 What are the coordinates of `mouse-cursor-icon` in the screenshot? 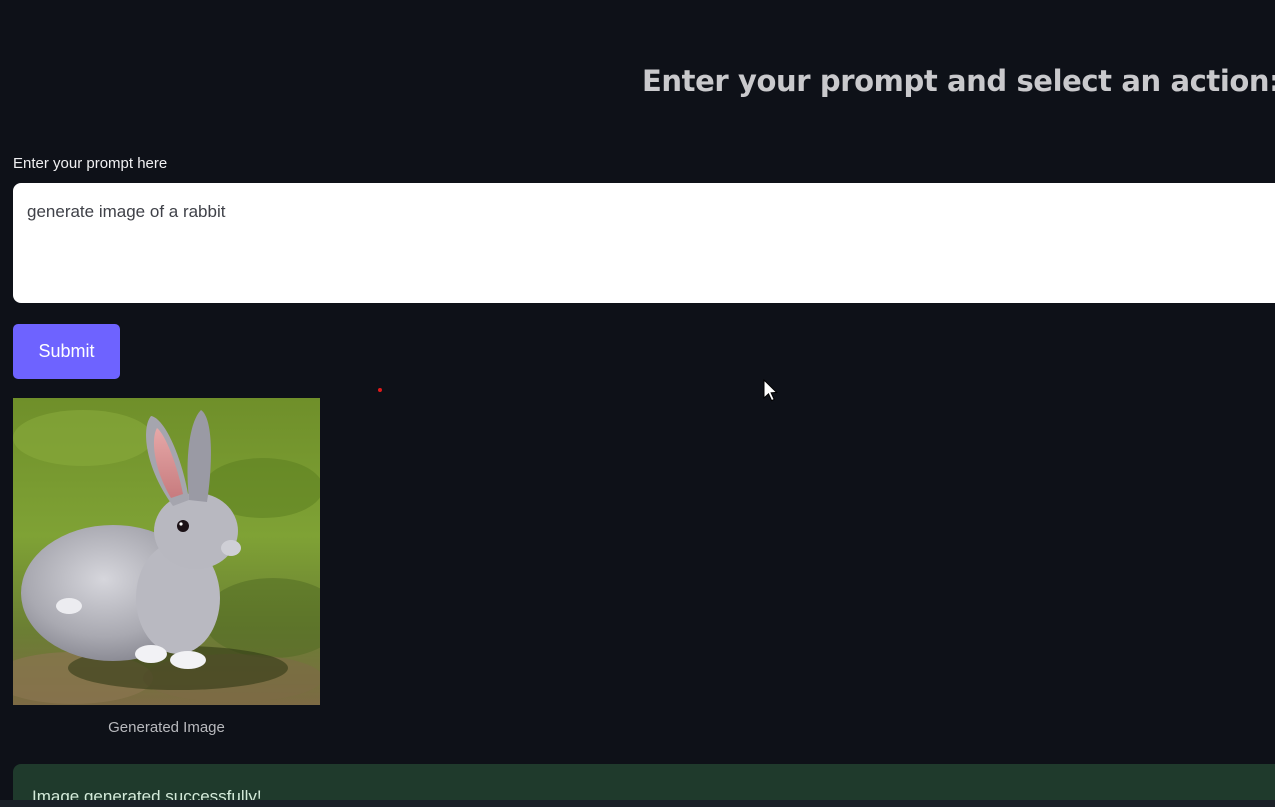 It's located at (770, 390).